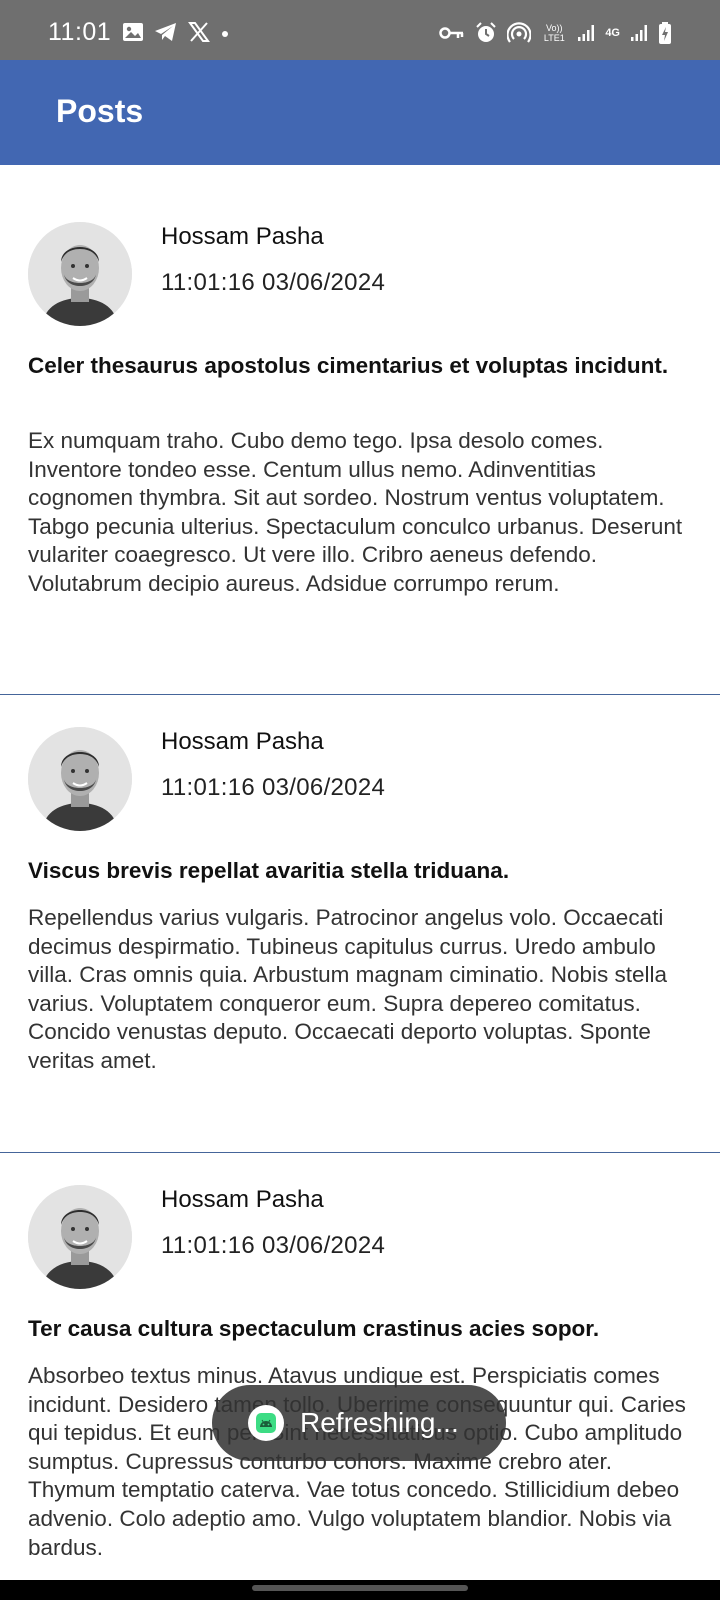 Image resolution: width=720 pixels, height=1600 pixels. Describe the element at coordinates (100, 111) in the screenshot. I see `page-title: Posts` at that location.